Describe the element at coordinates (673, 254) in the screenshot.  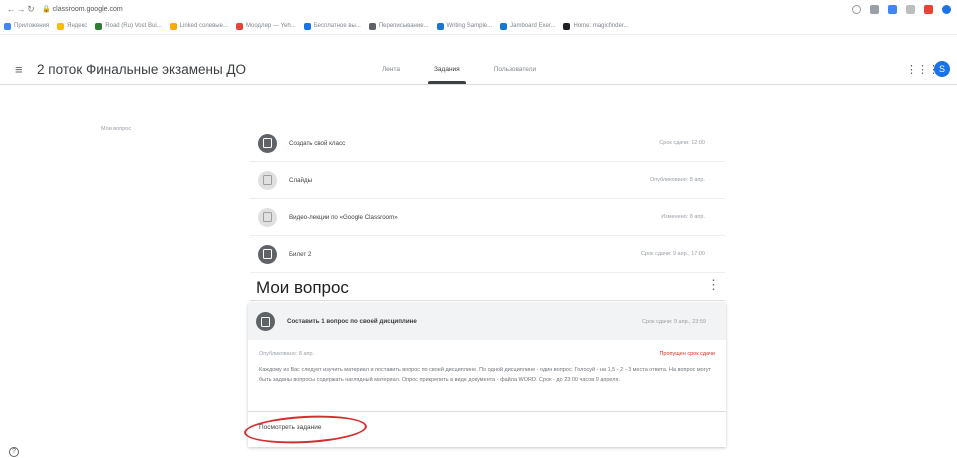
I see `item-meta: Срок сдачи: 9 апр., 17:00` at that location.